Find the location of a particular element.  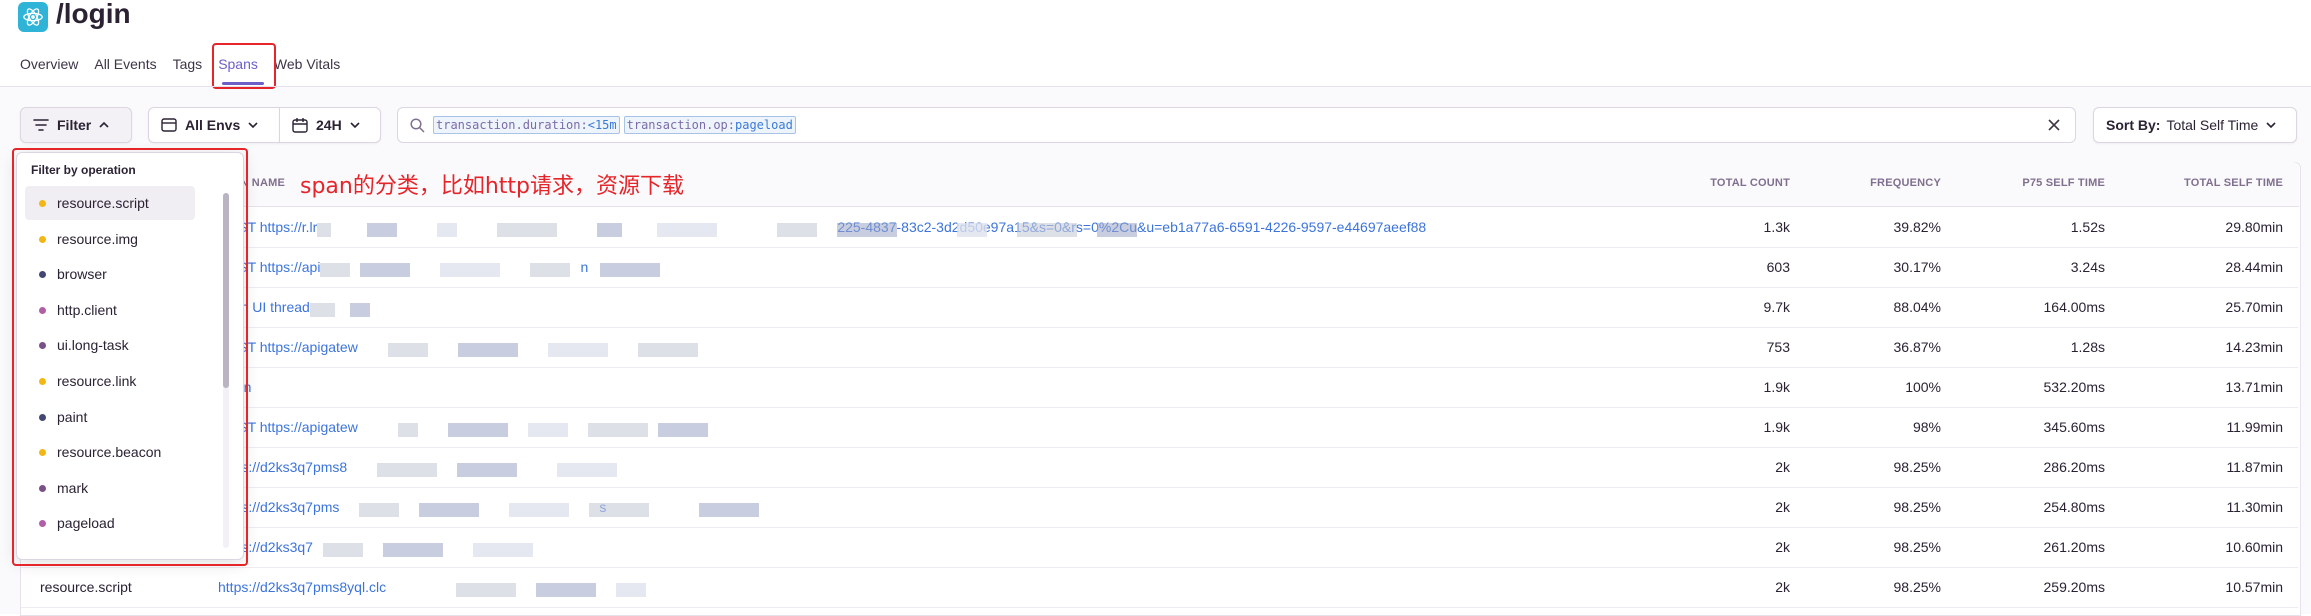

calendar-icon is located at coordinates (300, 125).